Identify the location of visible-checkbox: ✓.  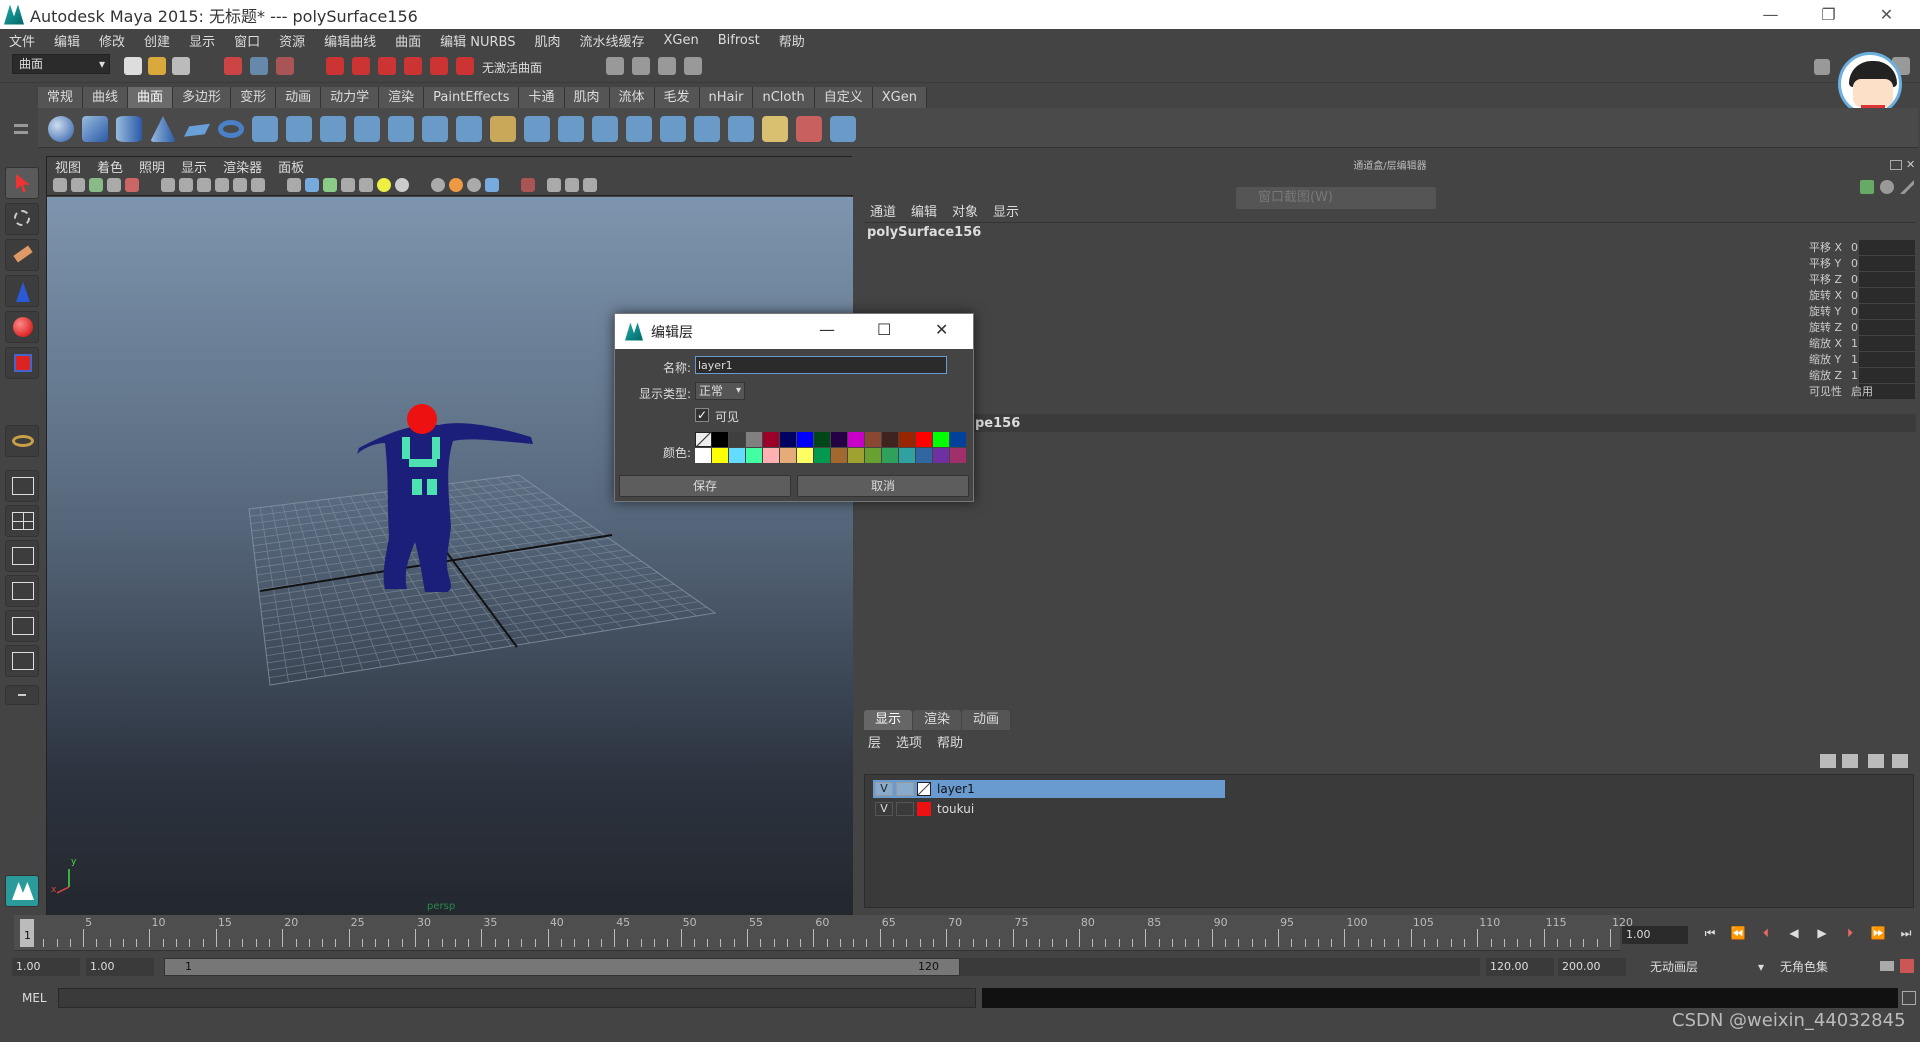
(702, 415).